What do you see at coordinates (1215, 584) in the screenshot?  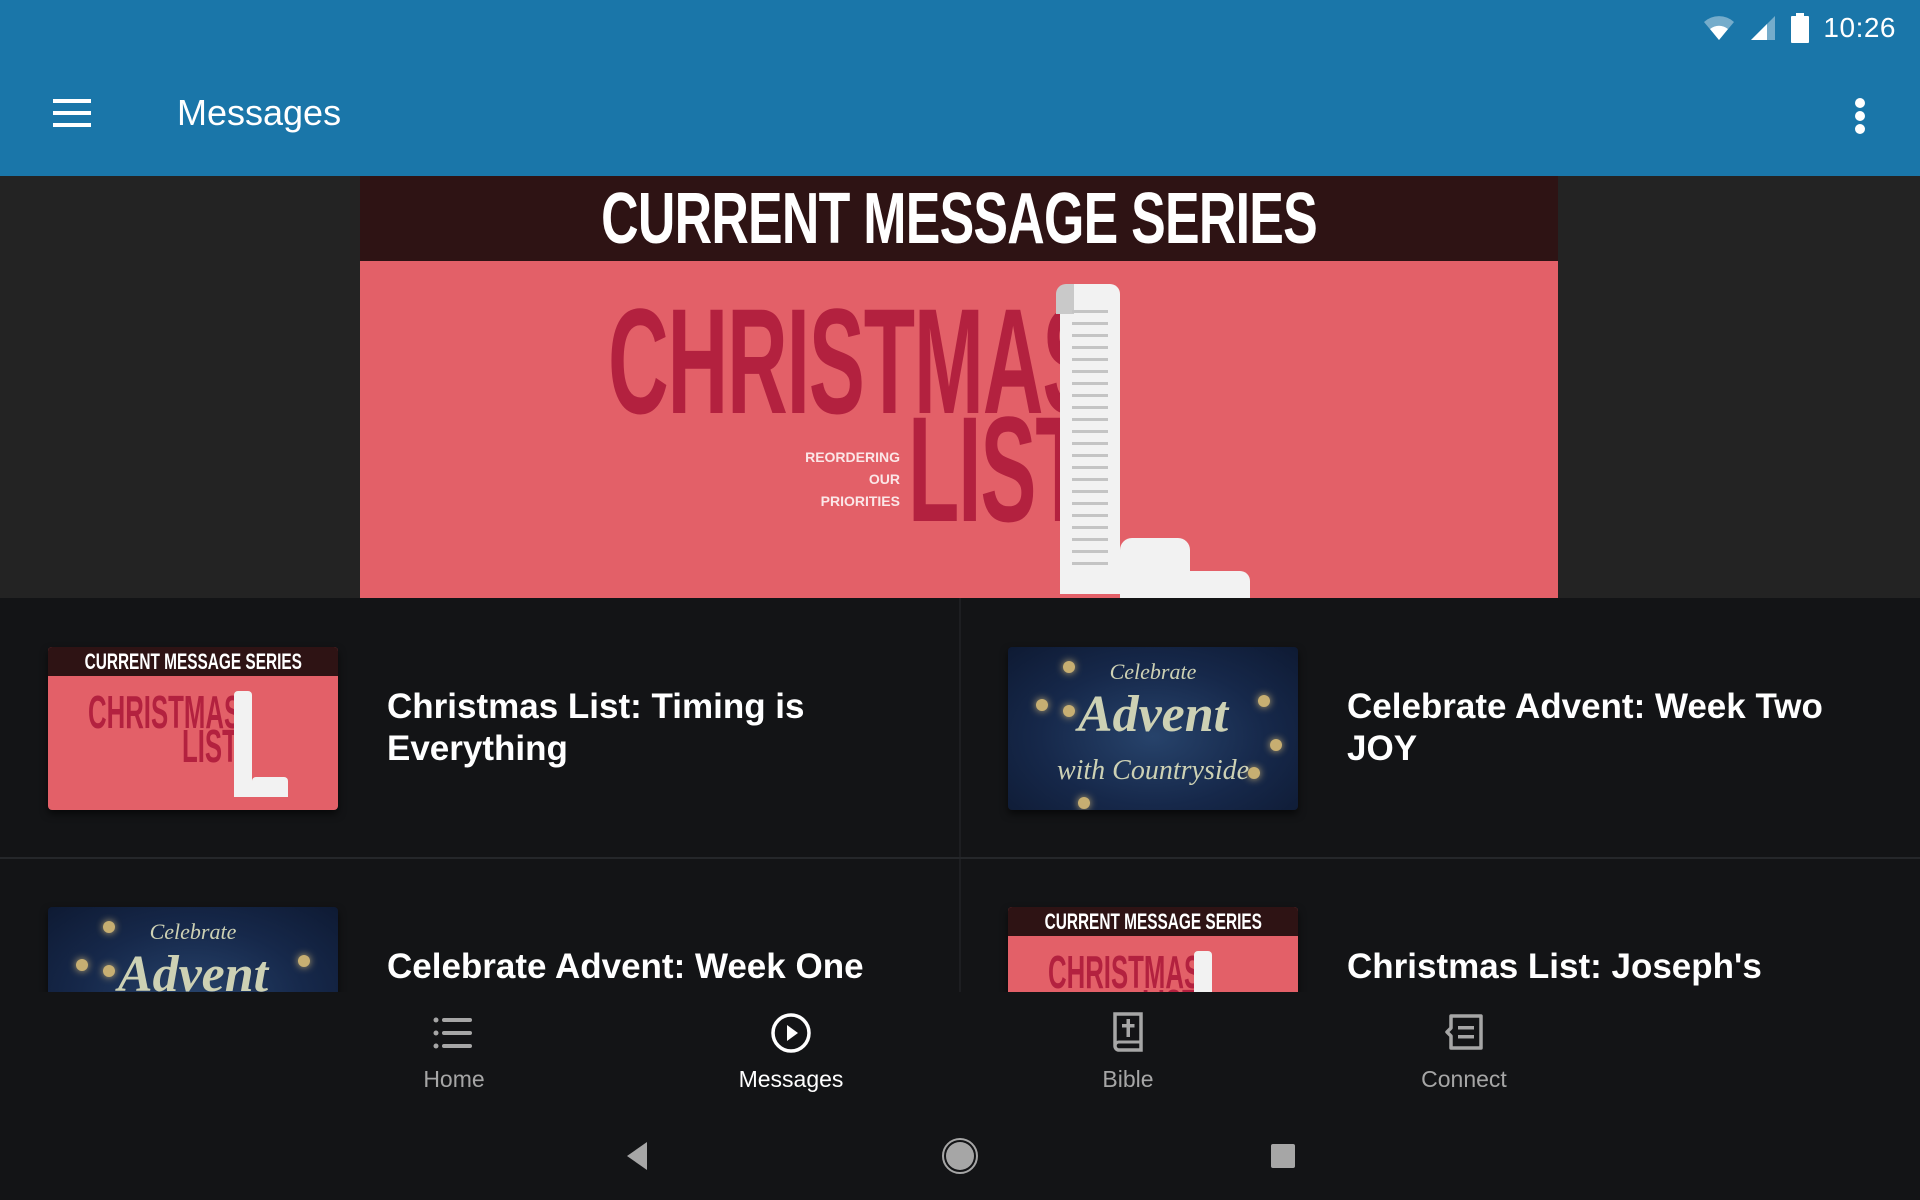 I see `scroll-illustration-tail` at bounding box center [1215, 584].